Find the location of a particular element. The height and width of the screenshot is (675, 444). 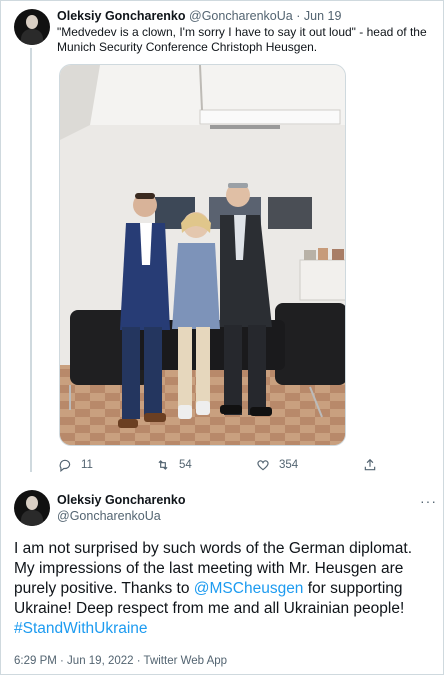

tweet-date: Jun 19 is located at coordinates (323, 16).